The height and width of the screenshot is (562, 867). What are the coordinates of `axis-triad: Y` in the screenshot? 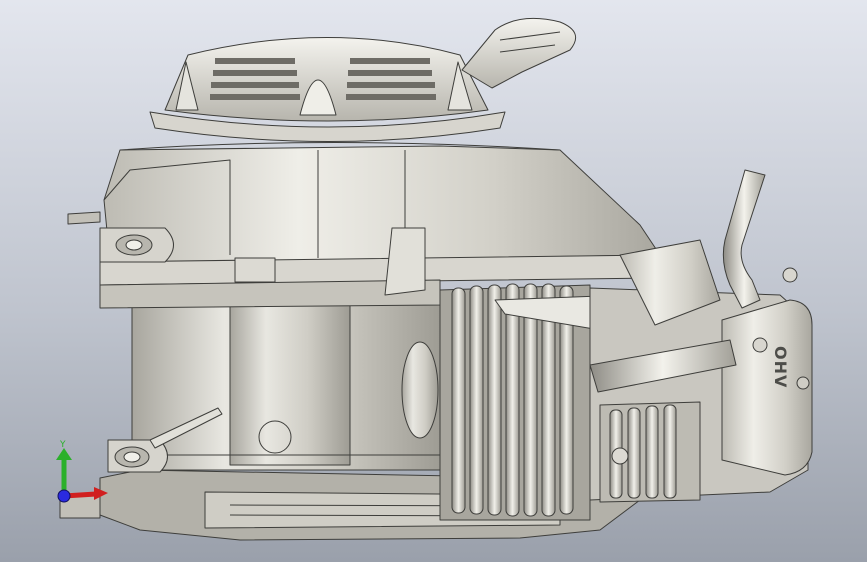 It's located at (81, 476).